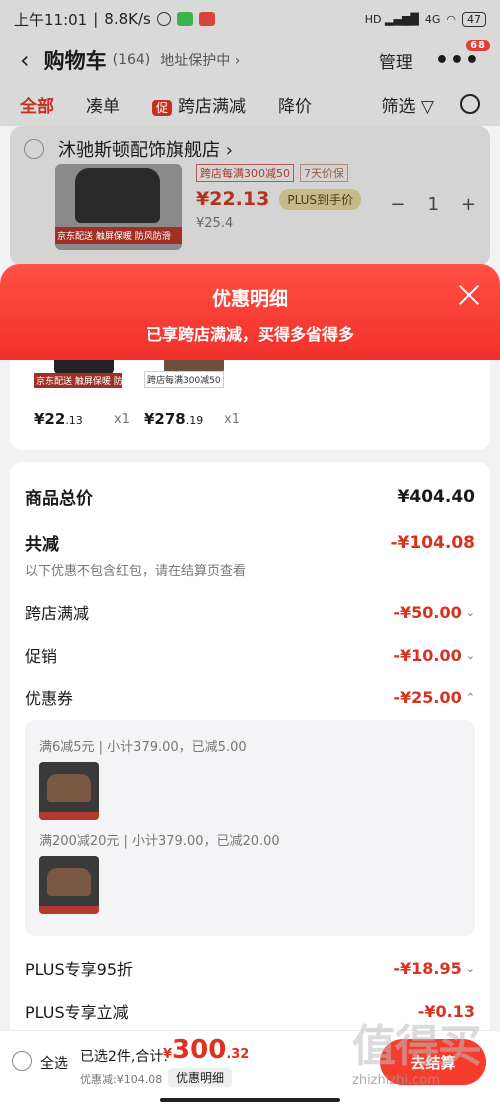 The height and width of the screenshot is (1111, 500). What do you see at coordinates (103, 104) in the screenshot?
I see `tab-bundle: 凑单` at bounding box center [103, 104].